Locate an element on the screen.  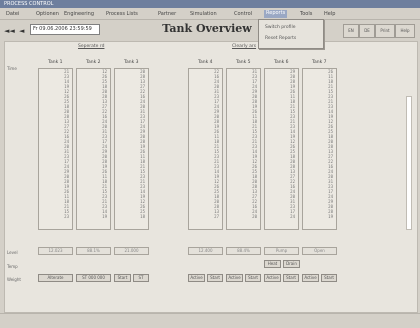
column-header-tank-7: Tank 7 is located at coordinates (319, 62).